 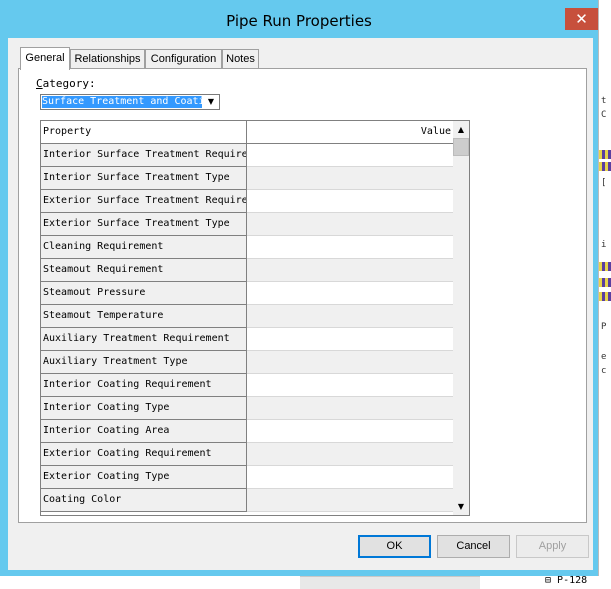 I want to click on bg-glyph: e, so click(x=604, y=357).